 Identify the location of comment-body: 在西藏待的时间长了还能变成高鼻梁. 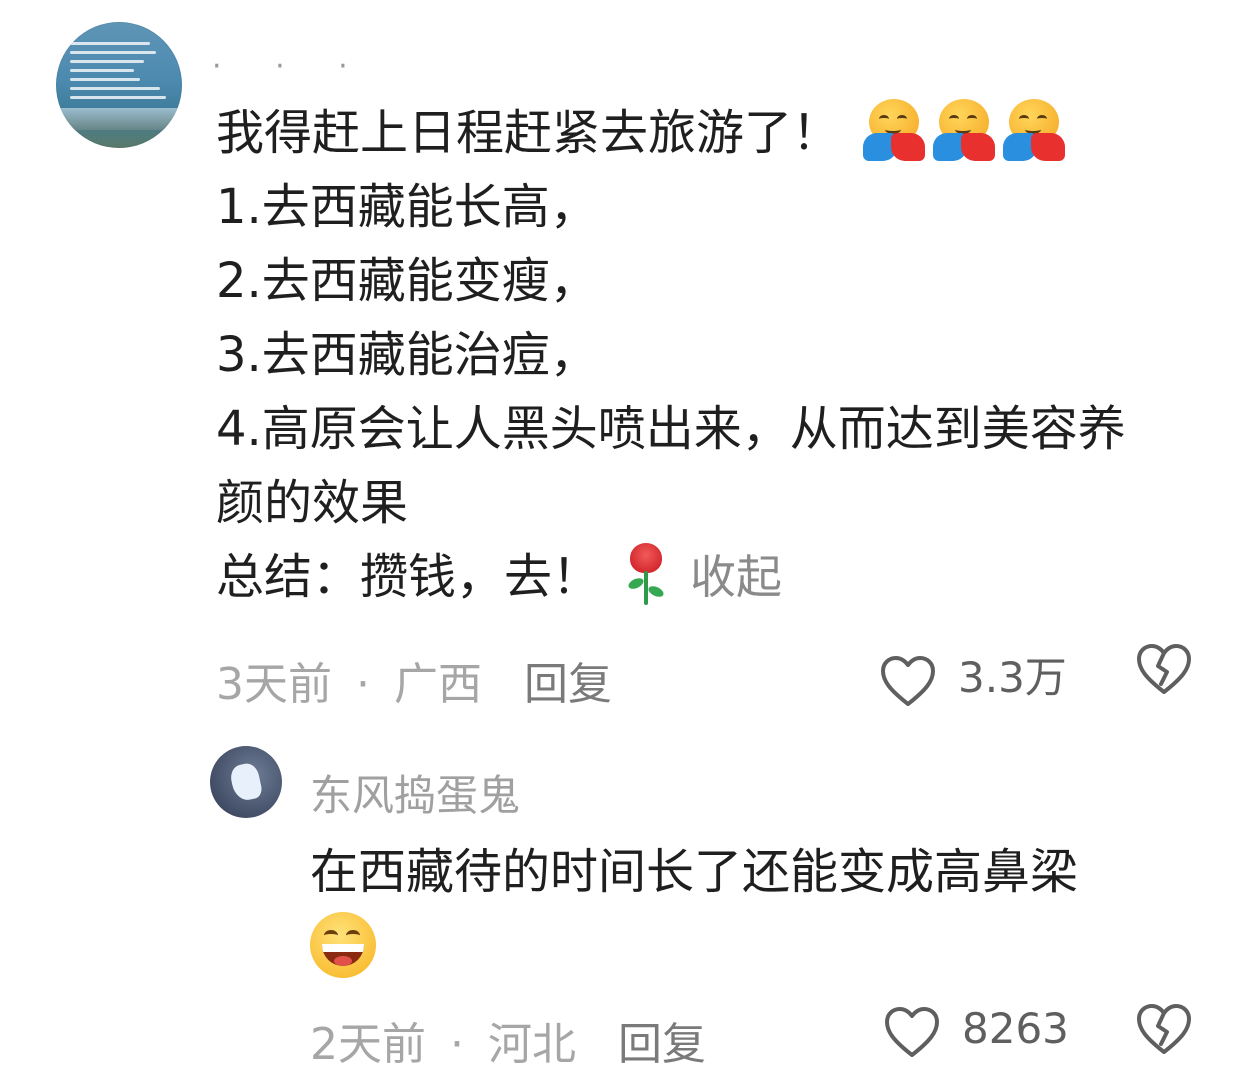
(760, 910).